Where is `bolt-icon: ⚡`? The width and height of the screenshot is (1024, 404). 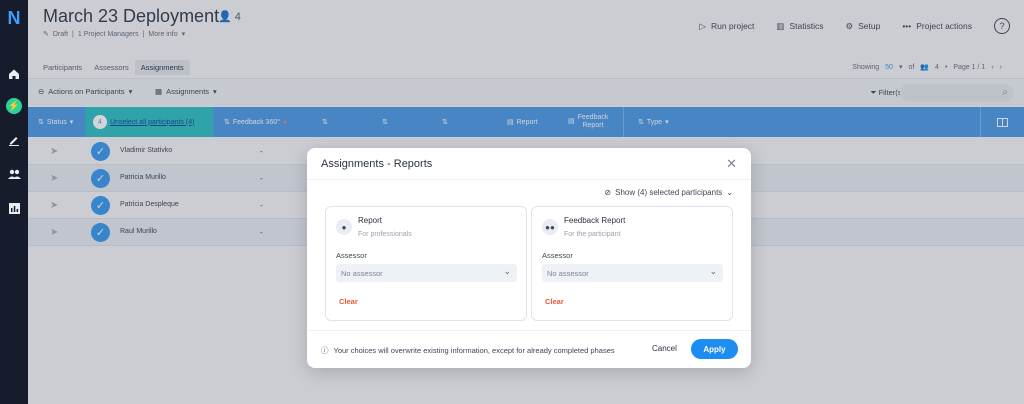 bolt-icon: ⚡ is located at coordinates (14, 106).